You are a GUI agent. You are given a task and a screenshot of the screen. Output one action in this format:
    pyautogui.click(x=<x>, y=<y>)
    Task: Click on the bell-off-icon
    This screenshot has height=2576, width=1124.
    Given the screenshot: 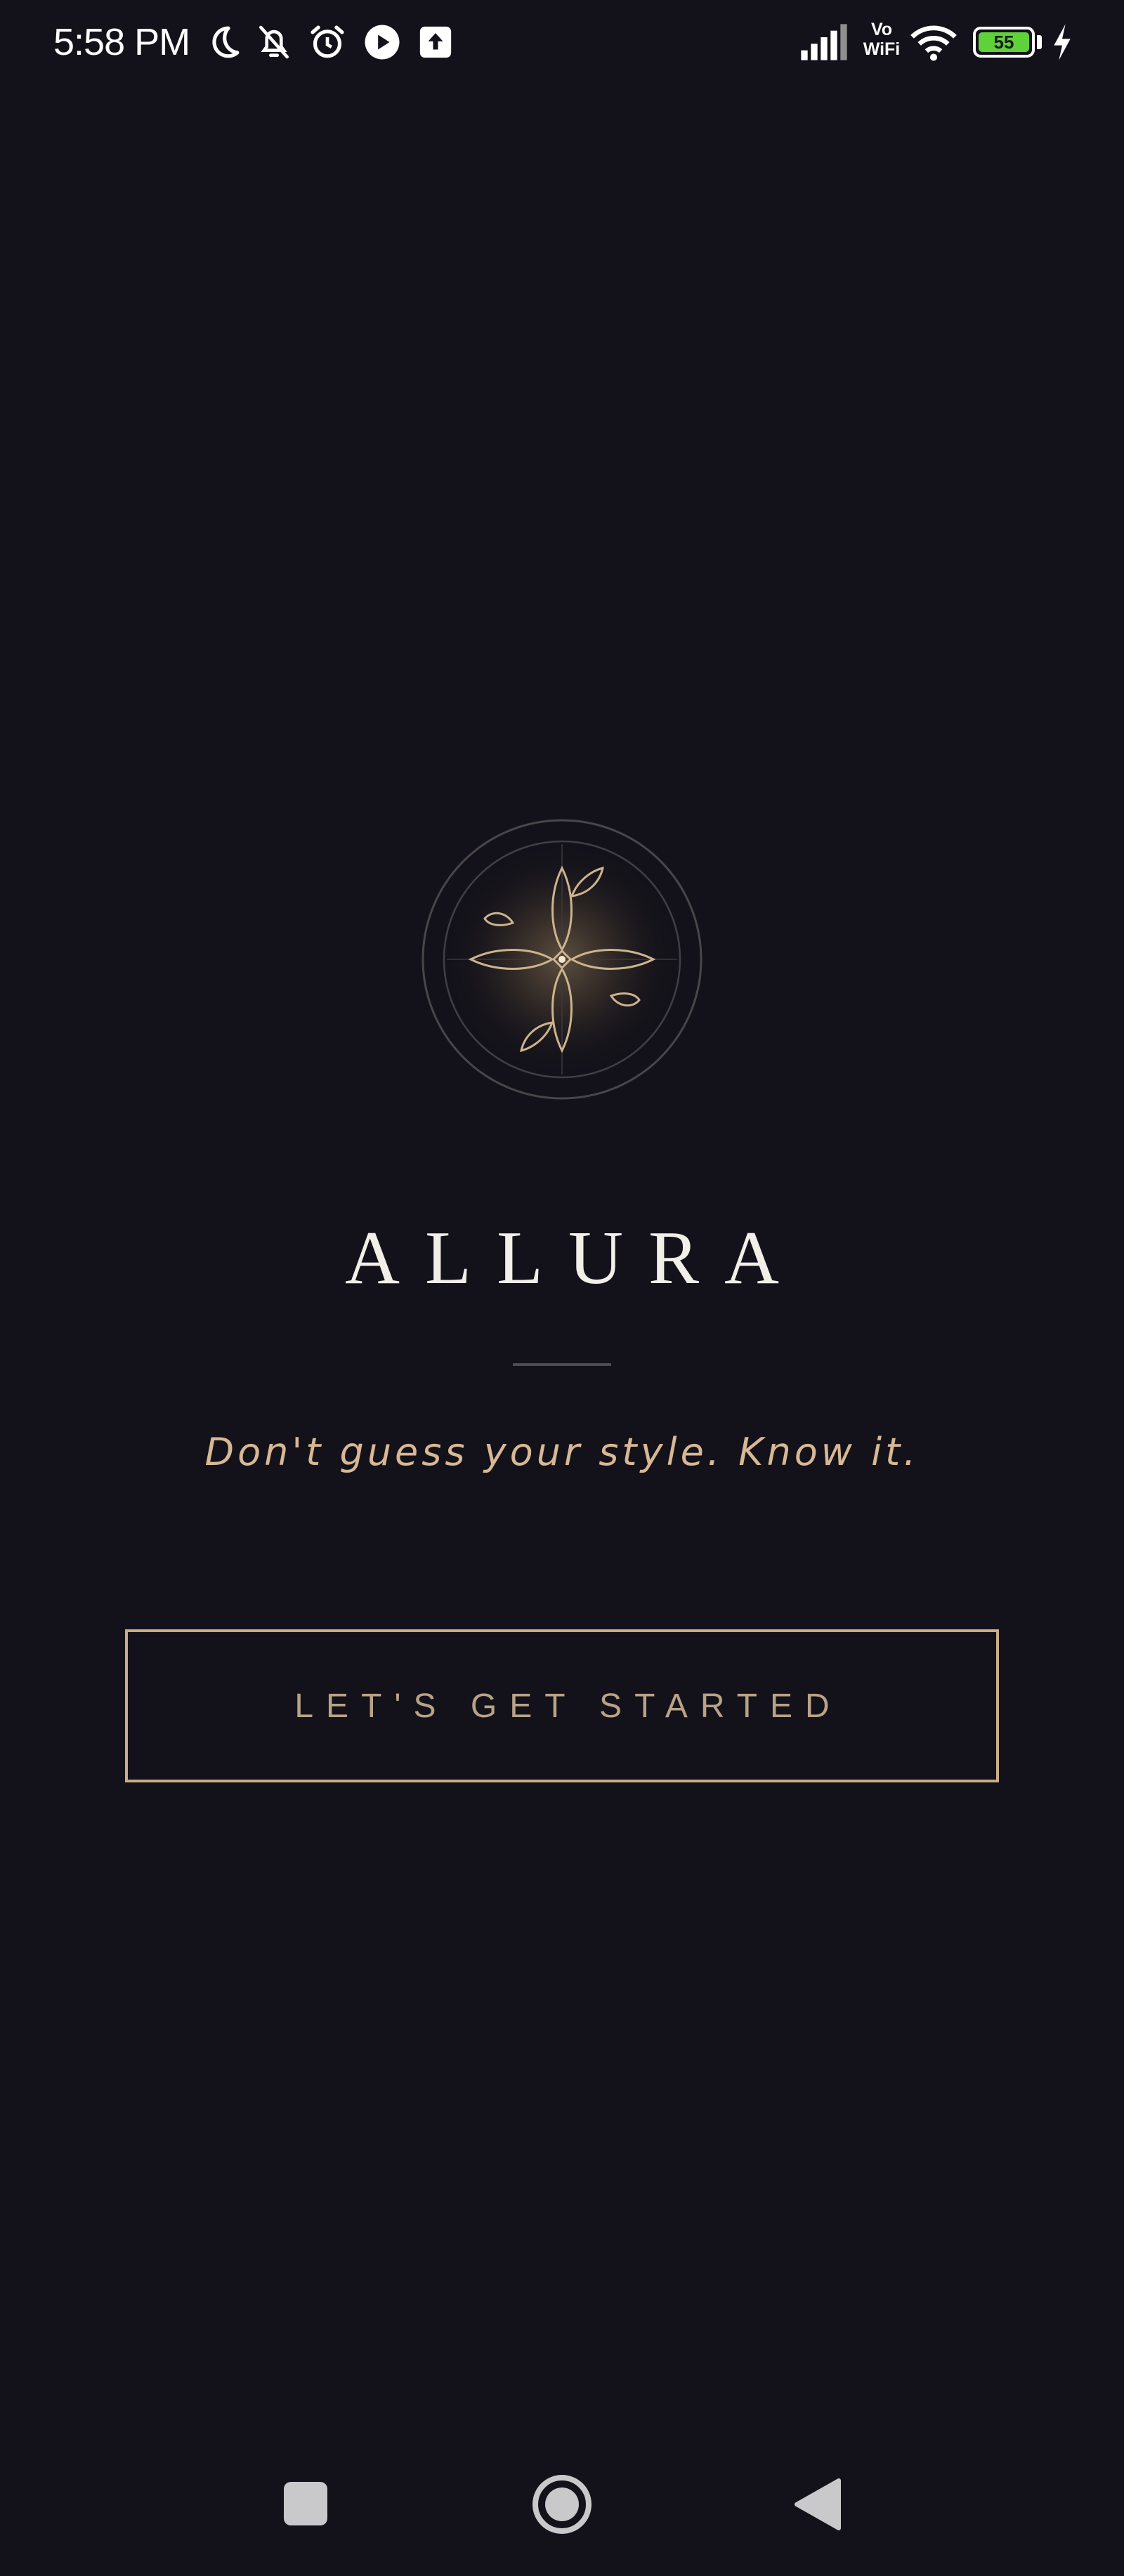 What is the action you would take?
    pyautogui.click(x=274, y=42)
    